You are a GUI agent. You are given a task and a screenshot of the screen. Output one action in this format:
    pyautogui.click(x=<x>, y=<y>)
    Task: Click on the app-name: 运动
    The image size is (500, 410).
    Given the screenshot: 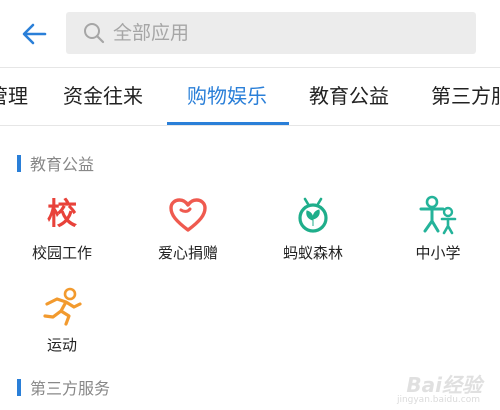 What is the action you would take?
    pyautogui.click(x=61, y=345)
    